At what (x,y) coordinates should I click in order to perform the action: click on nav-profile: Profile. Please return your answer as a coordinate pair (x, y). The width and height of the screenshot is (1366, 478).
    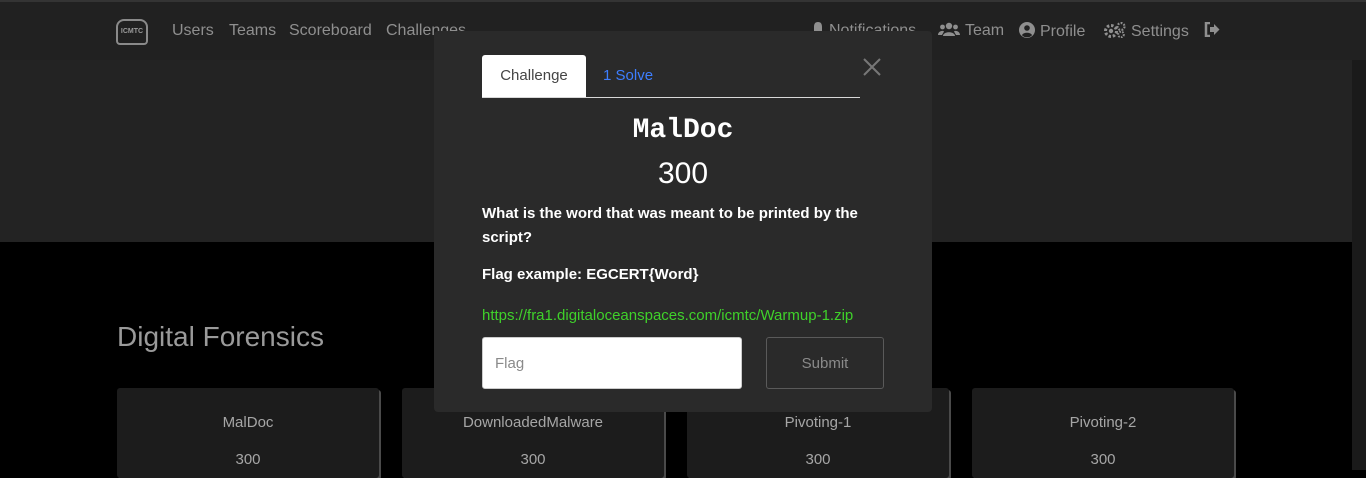
    Looking at the image, I should click on (1052, 31).